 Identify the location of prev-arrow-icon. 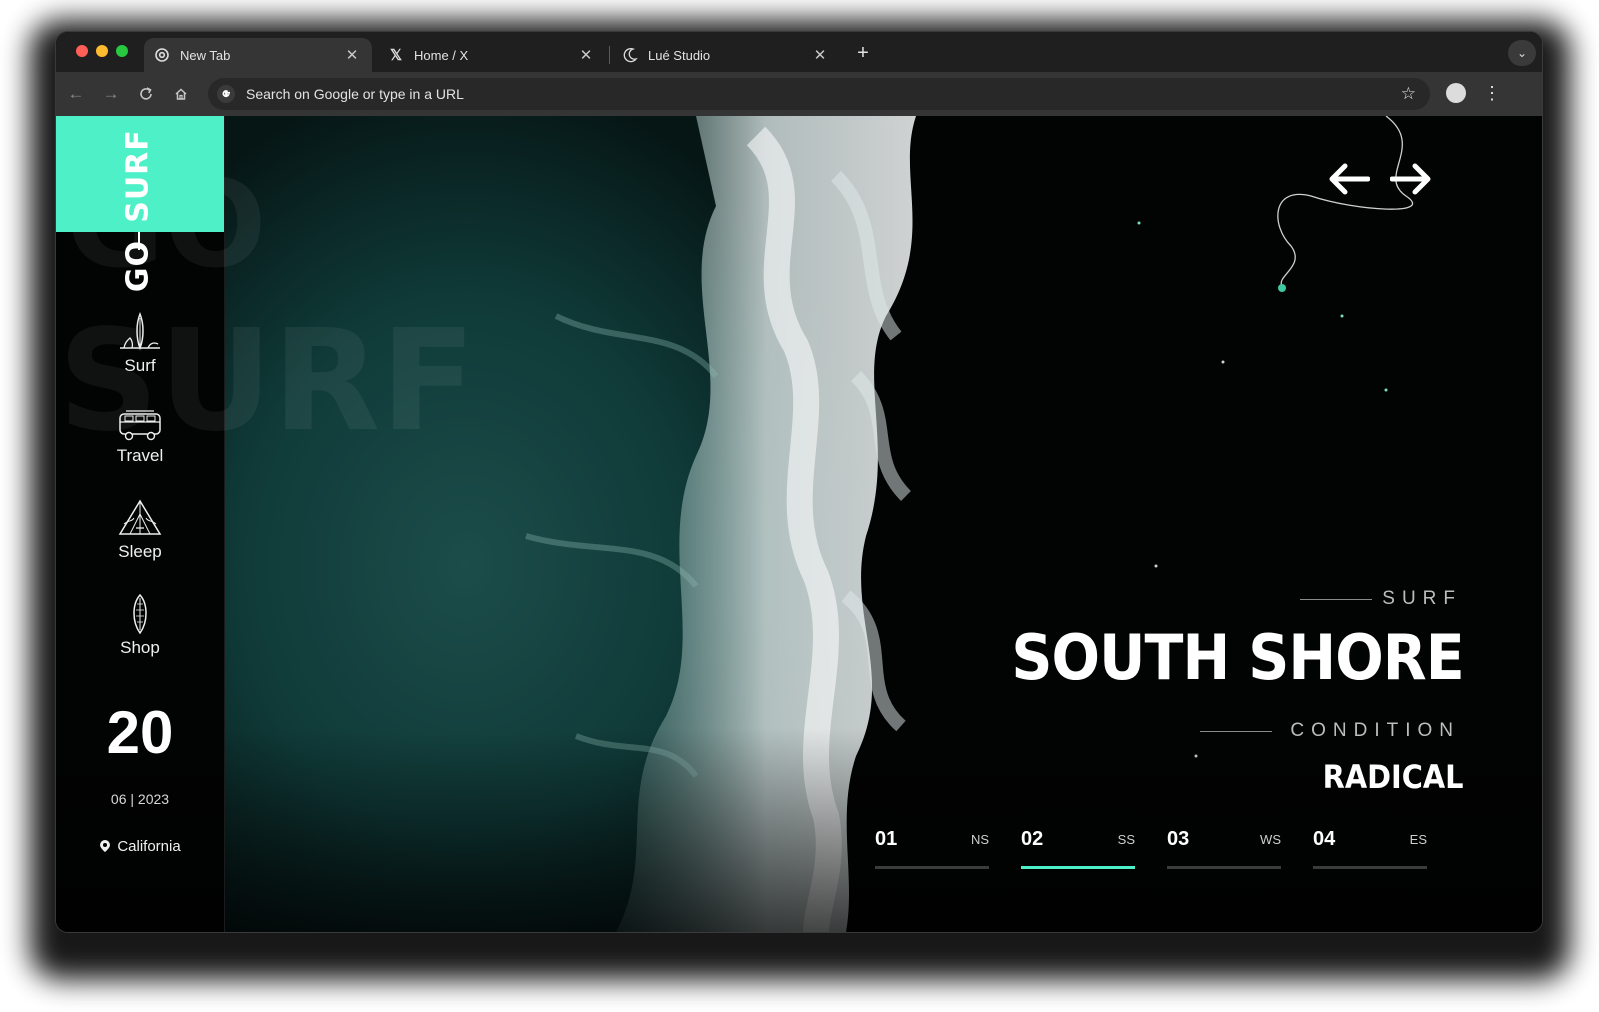
(1349, 181).